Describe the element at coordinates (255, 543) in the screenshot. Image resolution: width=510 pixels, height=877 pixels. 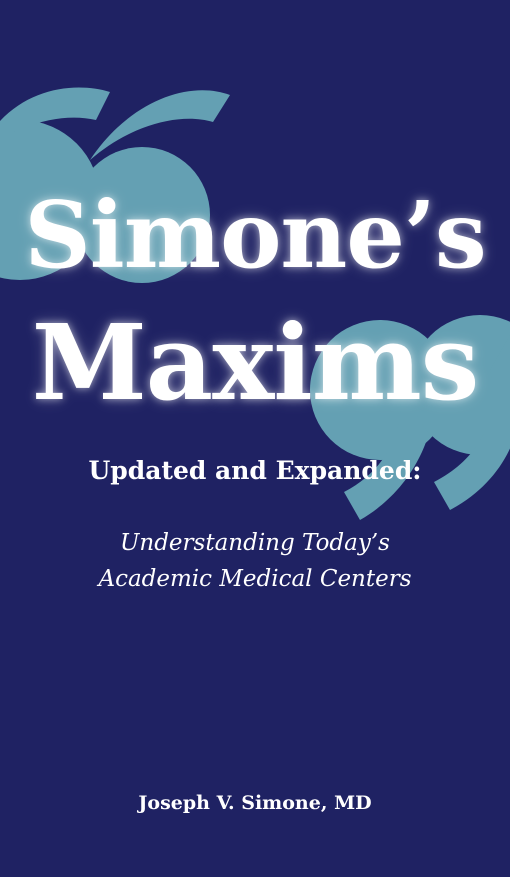
I see `book-tagline-line-1: Understanding Today’s` at that location.